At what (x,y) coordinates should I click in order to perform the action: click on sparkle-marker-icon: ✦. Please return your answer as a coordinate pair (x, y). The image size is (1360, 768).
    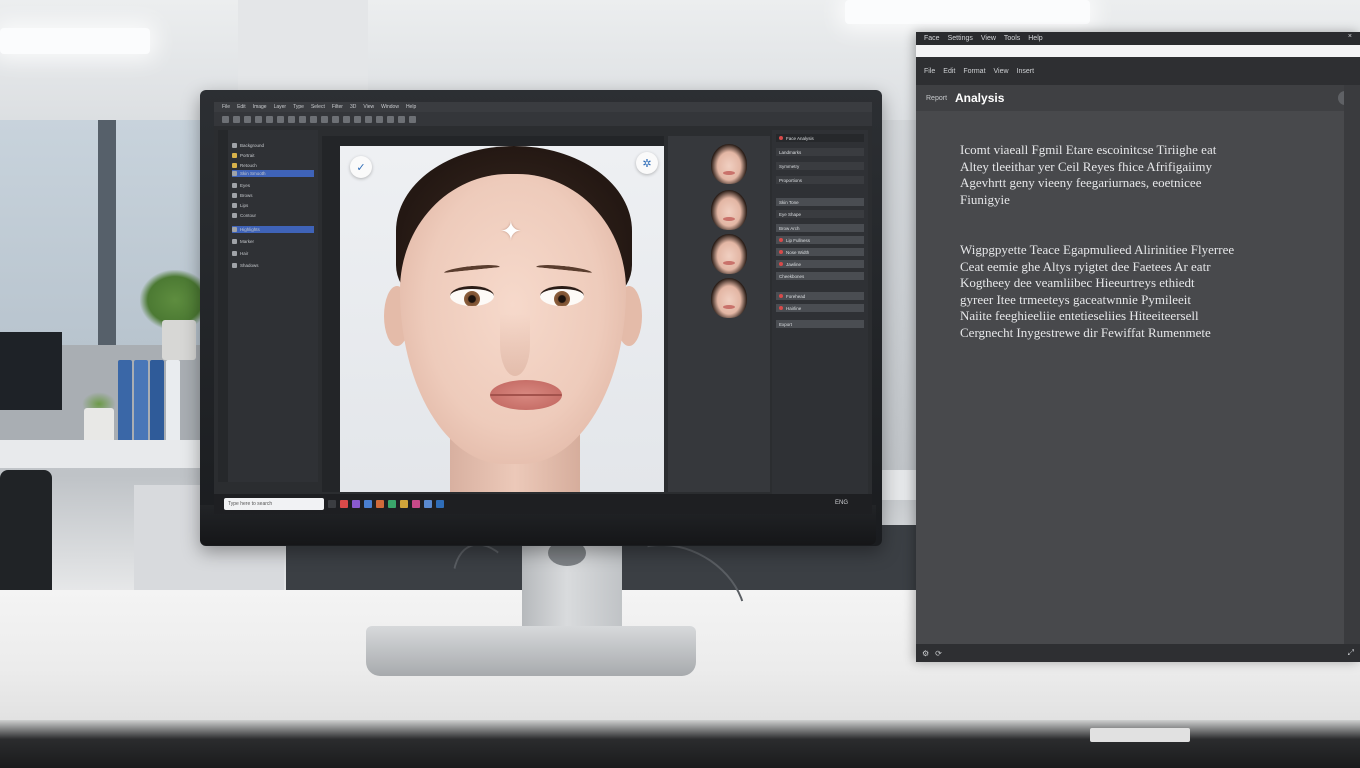
    Looking at the image, I should click on (511, 231).